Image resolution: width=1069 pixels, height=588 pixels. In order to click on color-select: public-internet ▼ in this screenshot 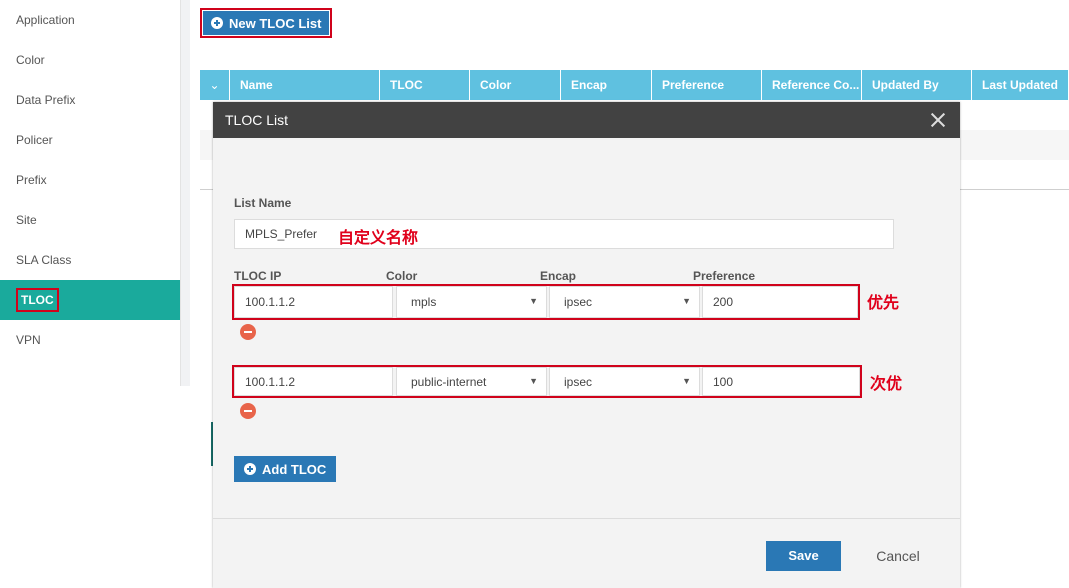, I will do `click(471, 381)`.